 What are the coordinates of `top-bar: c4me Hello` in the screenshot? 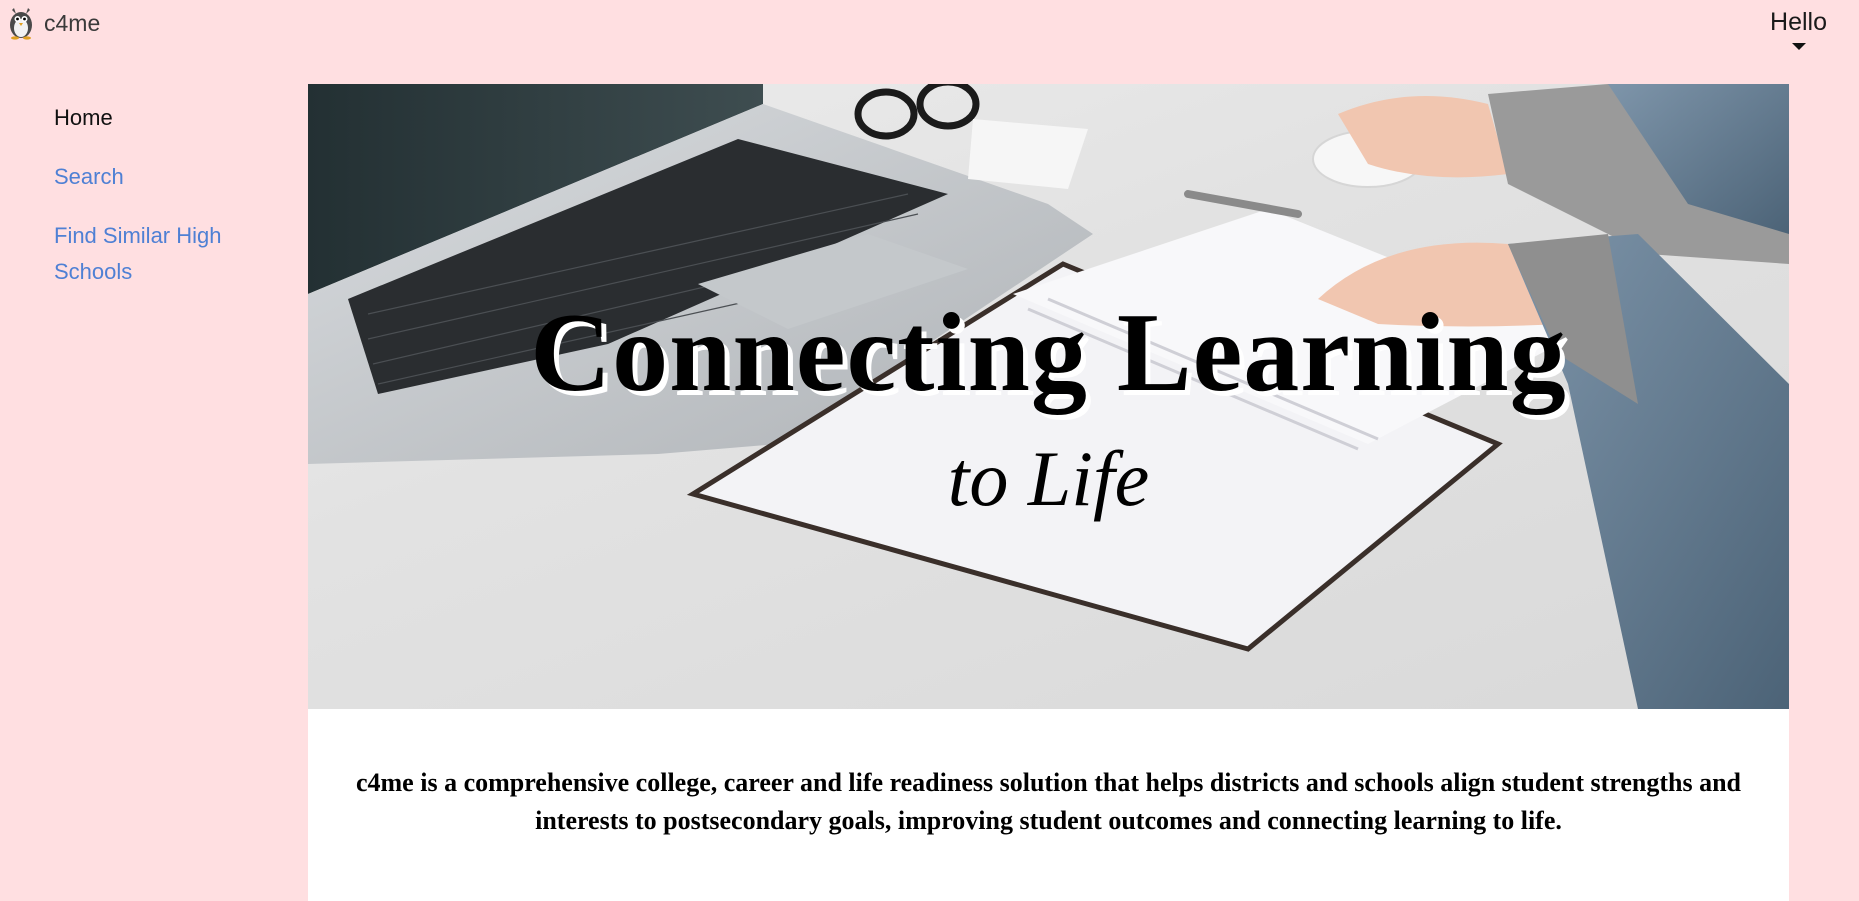 It's located at (929, 30).